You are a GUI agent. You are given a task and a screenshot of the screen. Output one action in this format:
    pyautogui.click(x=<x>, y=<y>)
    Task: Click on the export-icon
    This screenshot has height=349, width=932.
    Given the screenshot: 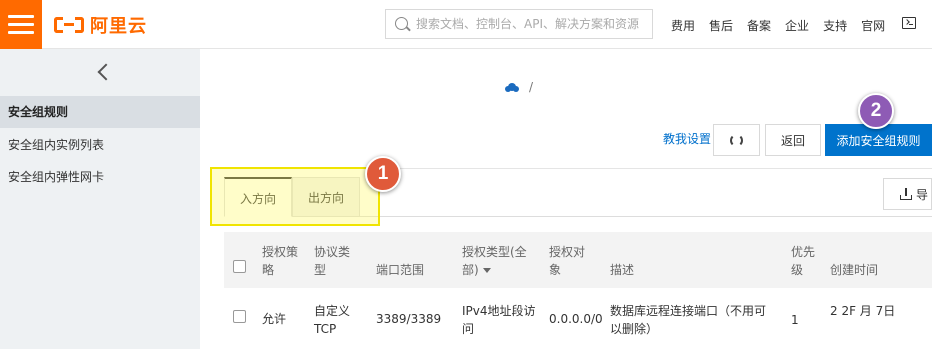 What is the action you would take?
    pyautogui.click(x=906, y=194)
    